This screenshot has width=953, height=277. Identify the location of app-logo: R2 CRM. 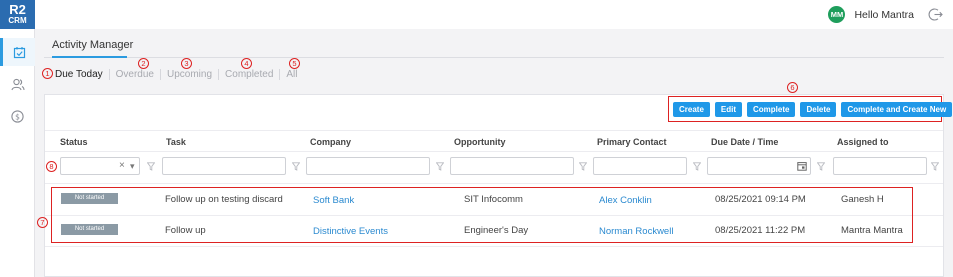
(17, 14).